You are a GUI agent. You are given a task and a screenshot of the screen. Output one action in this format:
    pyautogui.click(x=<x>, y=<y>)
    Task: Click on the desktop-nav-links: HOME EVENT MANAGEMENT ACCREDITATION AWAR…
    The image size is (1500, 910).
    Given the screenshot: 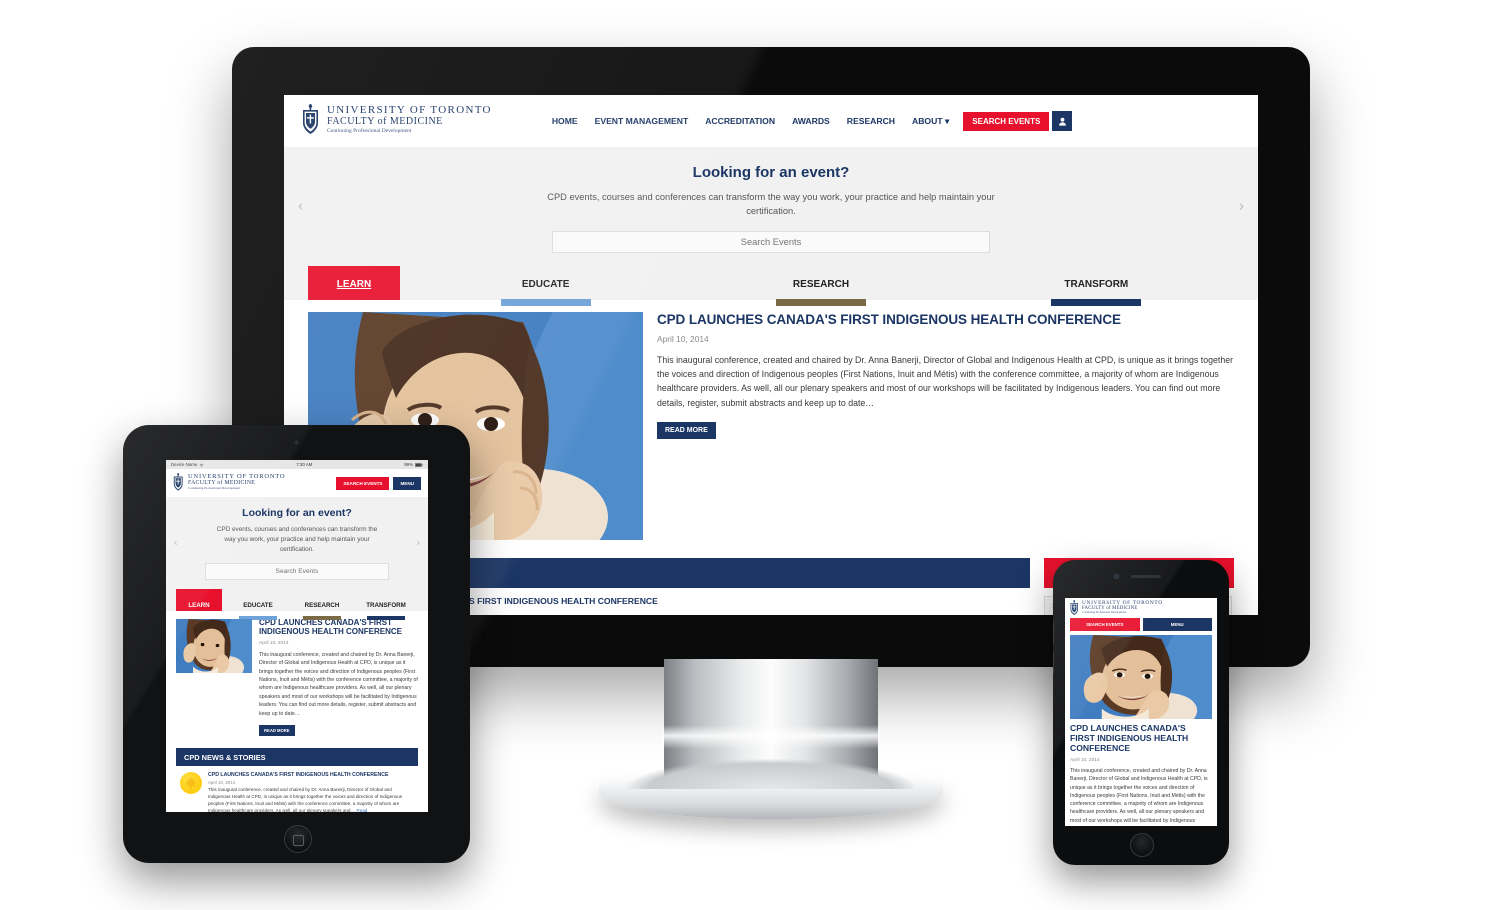 What is the action you would take?
    pyautogui.click(x=750, y=121)
    